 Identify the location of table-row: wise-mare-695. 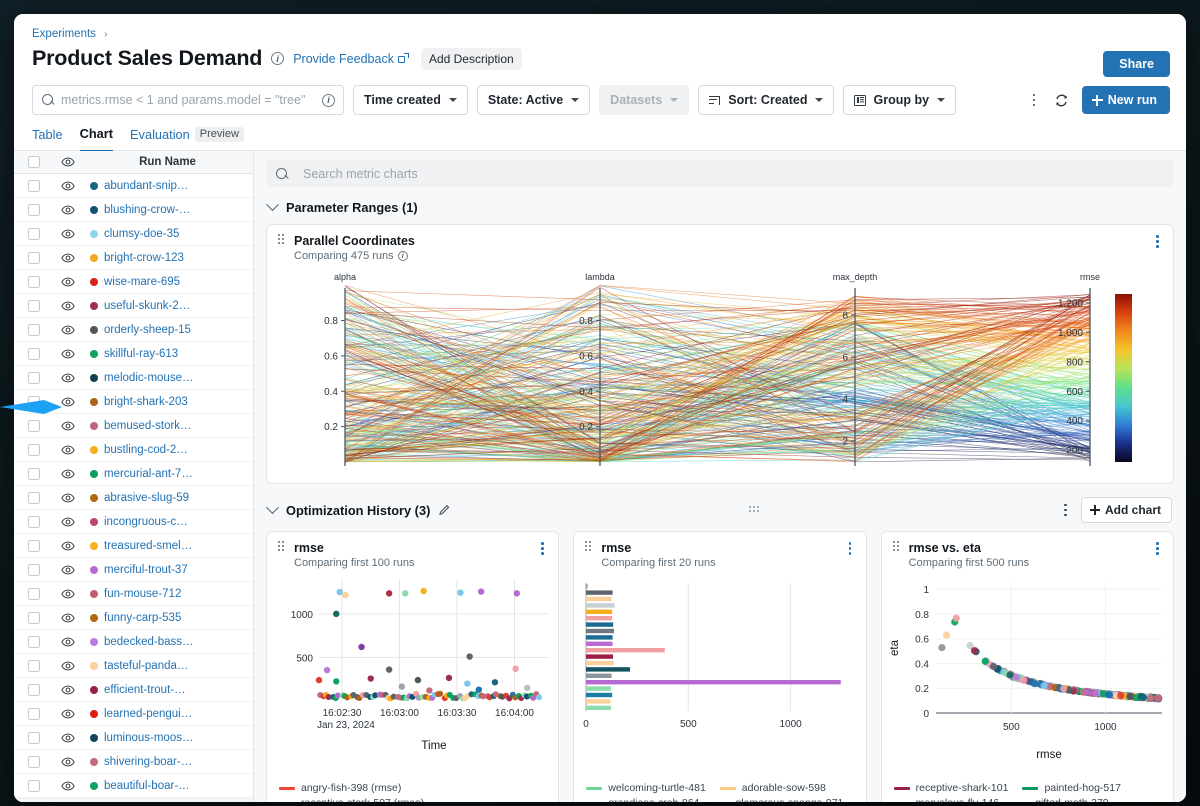
(133, 282).